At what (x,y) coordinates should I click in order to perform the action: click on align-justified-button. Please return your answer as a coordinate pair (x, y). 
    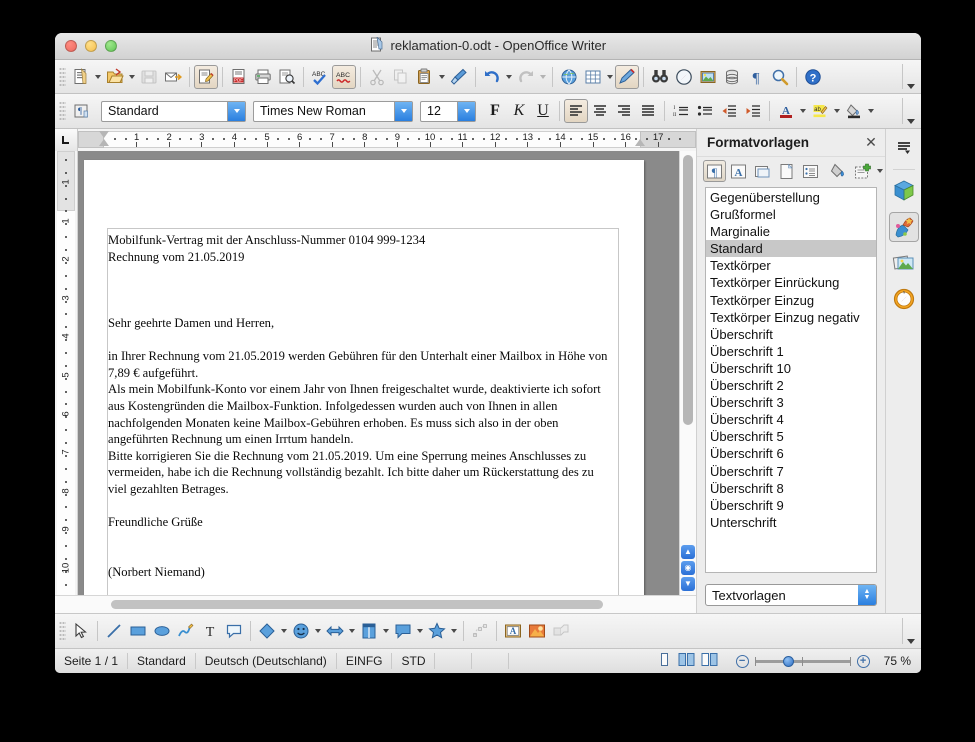
    Looking at the image, I should click on (648, 111).